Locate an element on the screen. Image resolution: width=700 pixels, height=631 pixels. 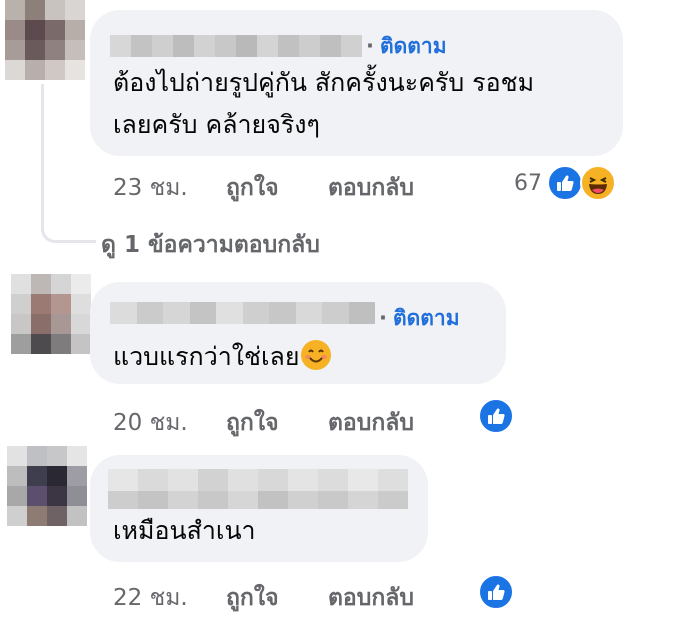
timestamp: 22 ชม. is located at coordinates (150, 598).